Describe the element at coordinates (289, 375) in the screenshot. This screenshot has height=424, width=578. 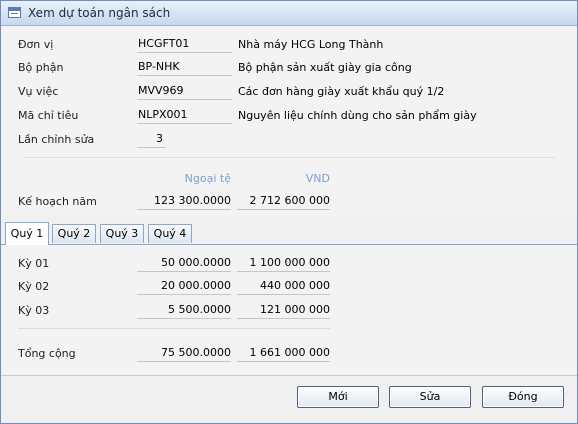
I see `button-bar-divider` at that location.